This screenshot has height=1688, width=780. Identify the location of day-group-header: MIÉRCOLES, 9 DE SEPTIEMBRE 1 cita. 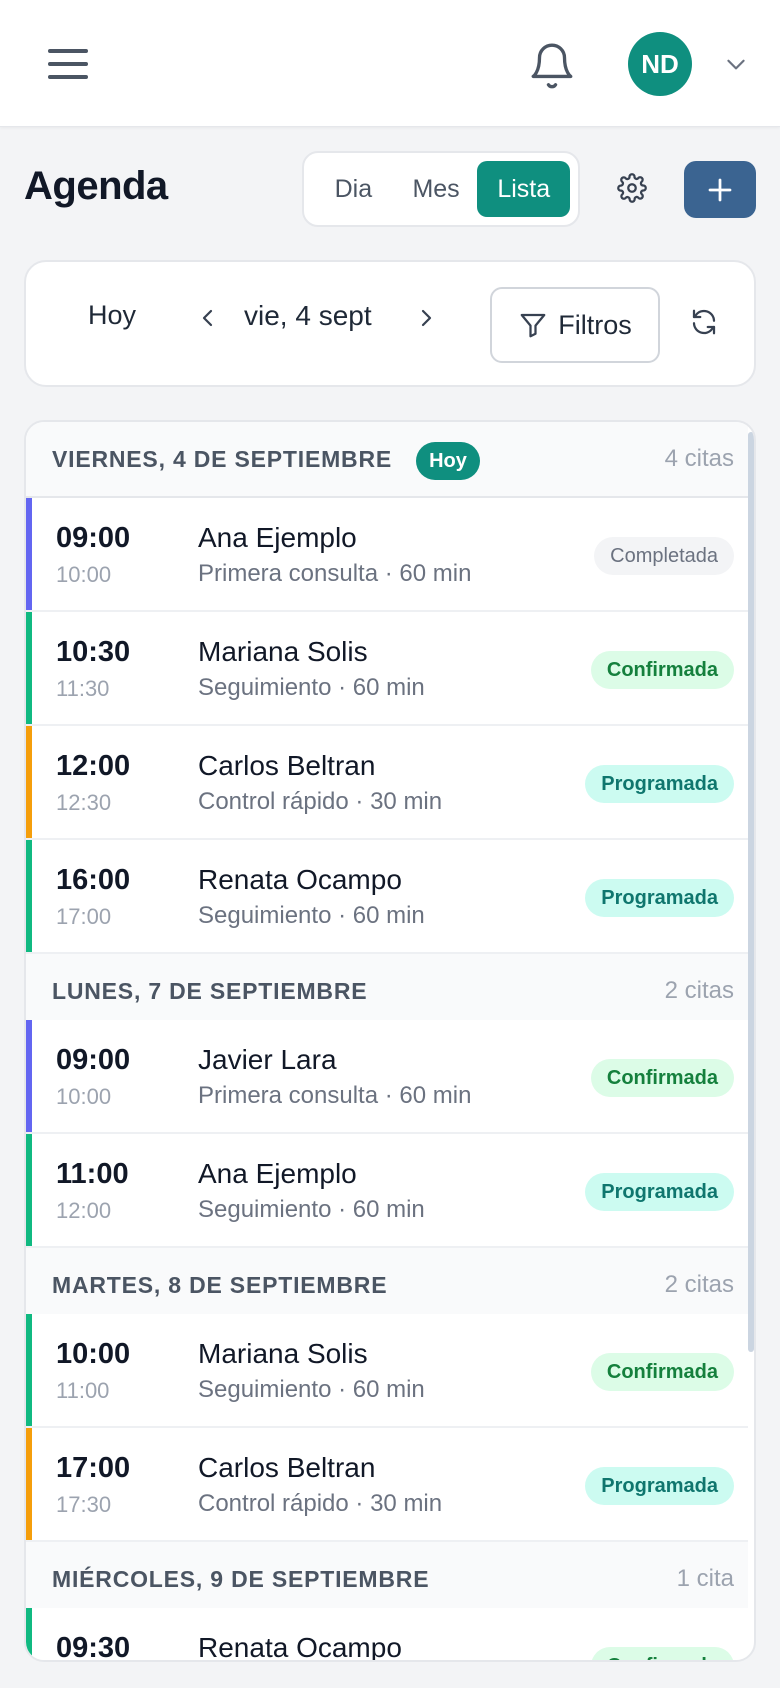
(387, 1580).